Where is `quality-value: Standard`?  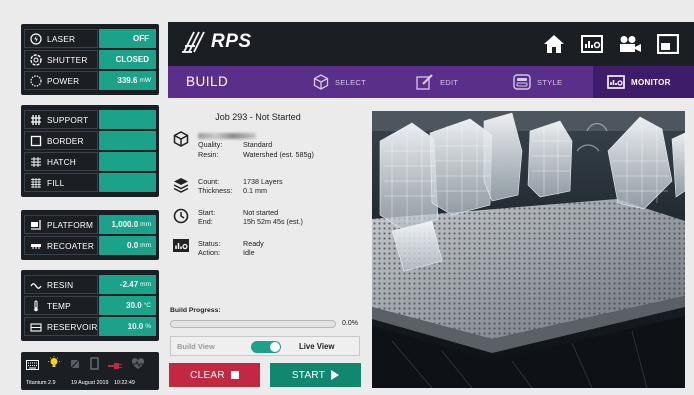 quality-value: Standard is located at coordinates (258, 145).